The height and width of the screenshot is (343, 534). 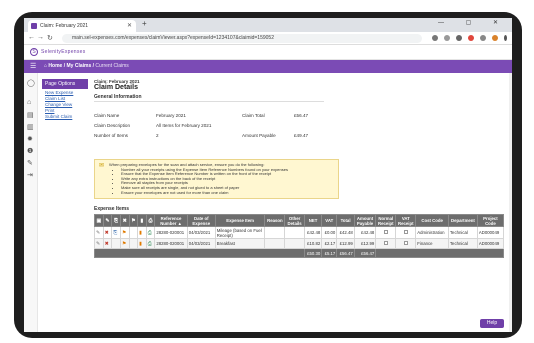 I want to click on receipt-col-icon: ▮, so click(x=142, y=220).